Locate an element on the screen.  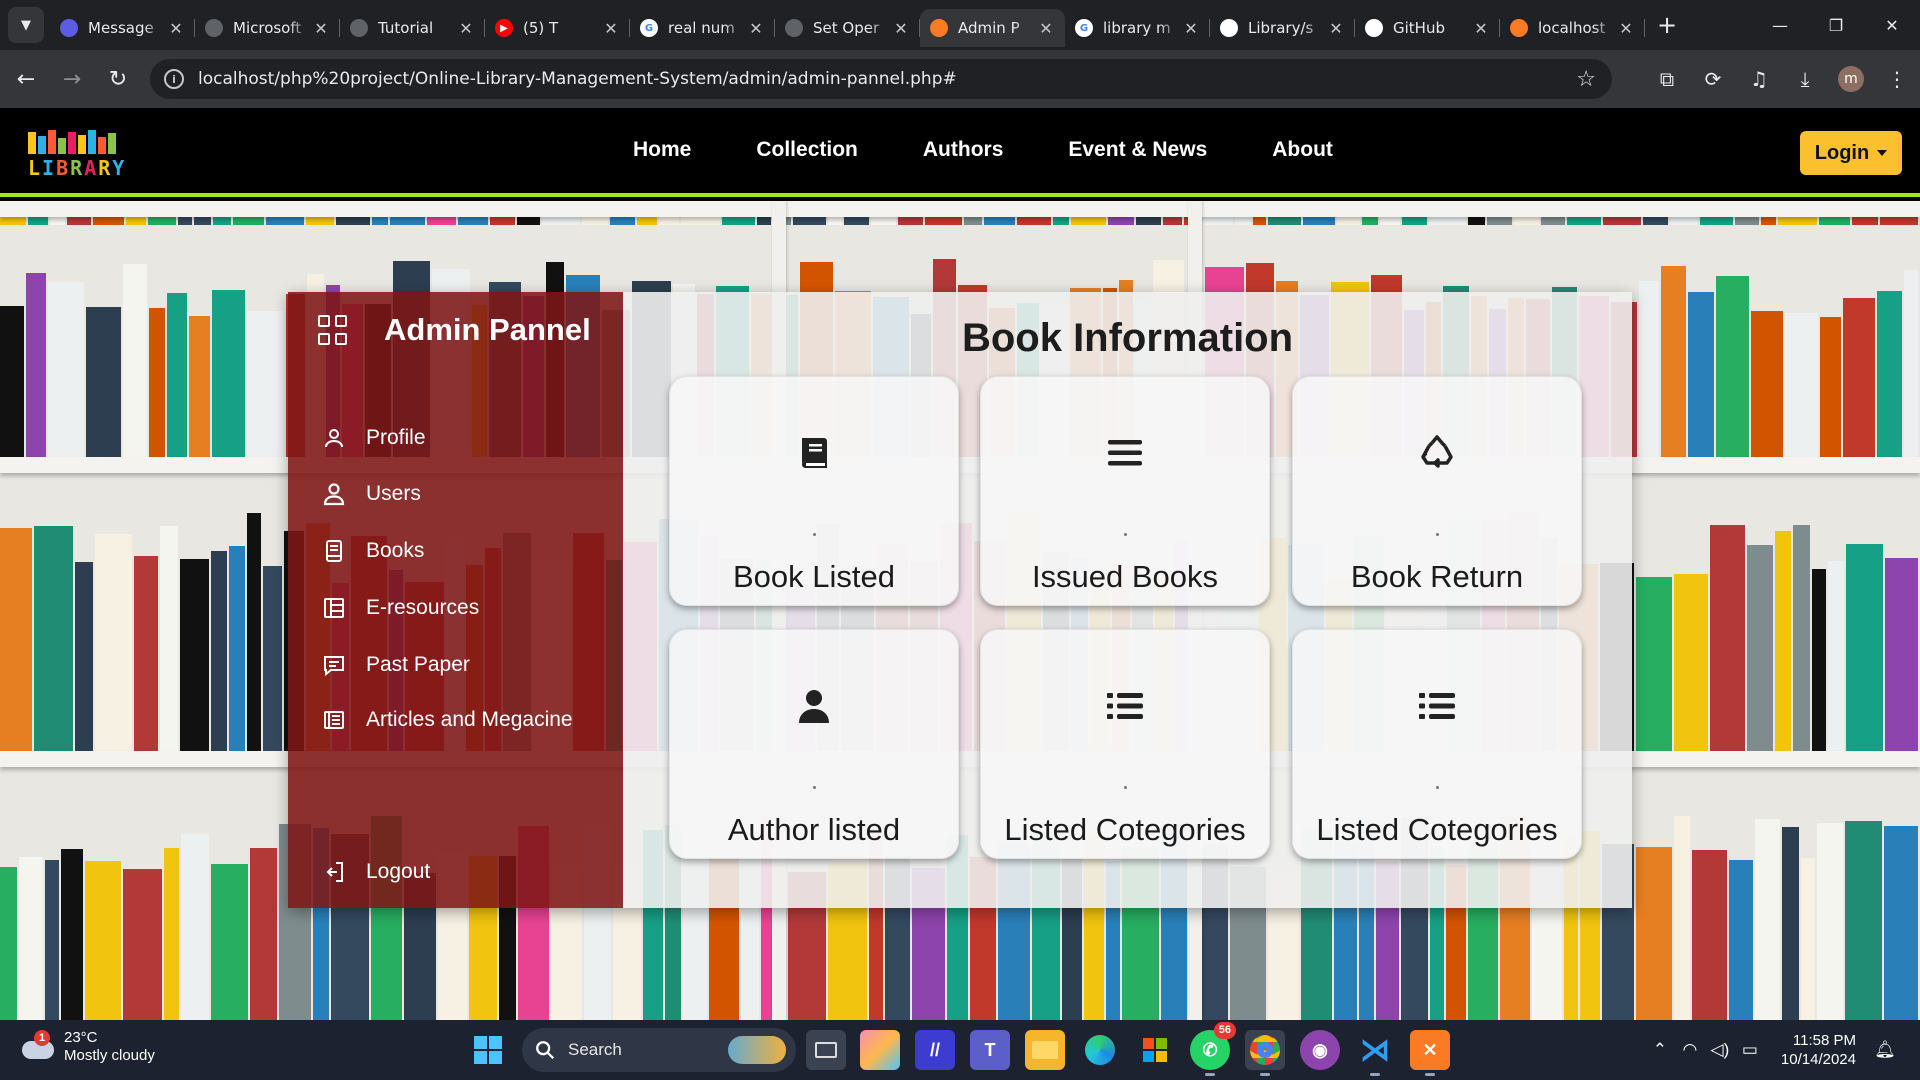
sidebar-title: Admin Pannel is located at coordinates (487, 329).